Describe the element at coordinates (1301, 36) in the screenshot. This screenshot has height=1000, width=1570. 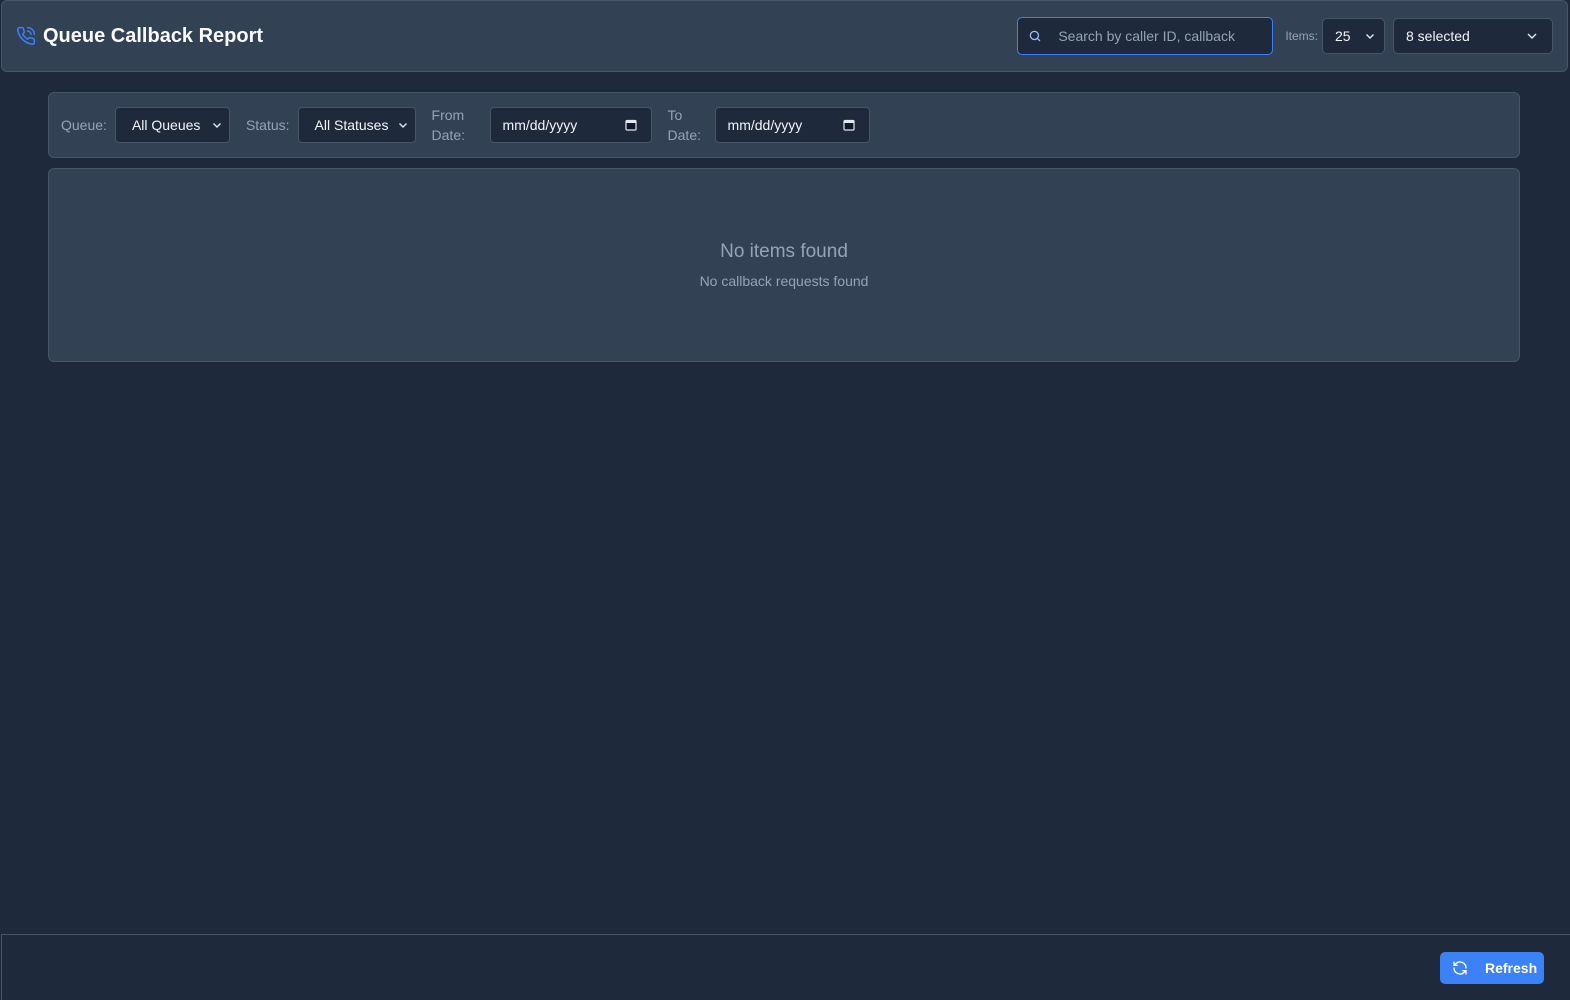
I see `items-label: Items:` at that location.